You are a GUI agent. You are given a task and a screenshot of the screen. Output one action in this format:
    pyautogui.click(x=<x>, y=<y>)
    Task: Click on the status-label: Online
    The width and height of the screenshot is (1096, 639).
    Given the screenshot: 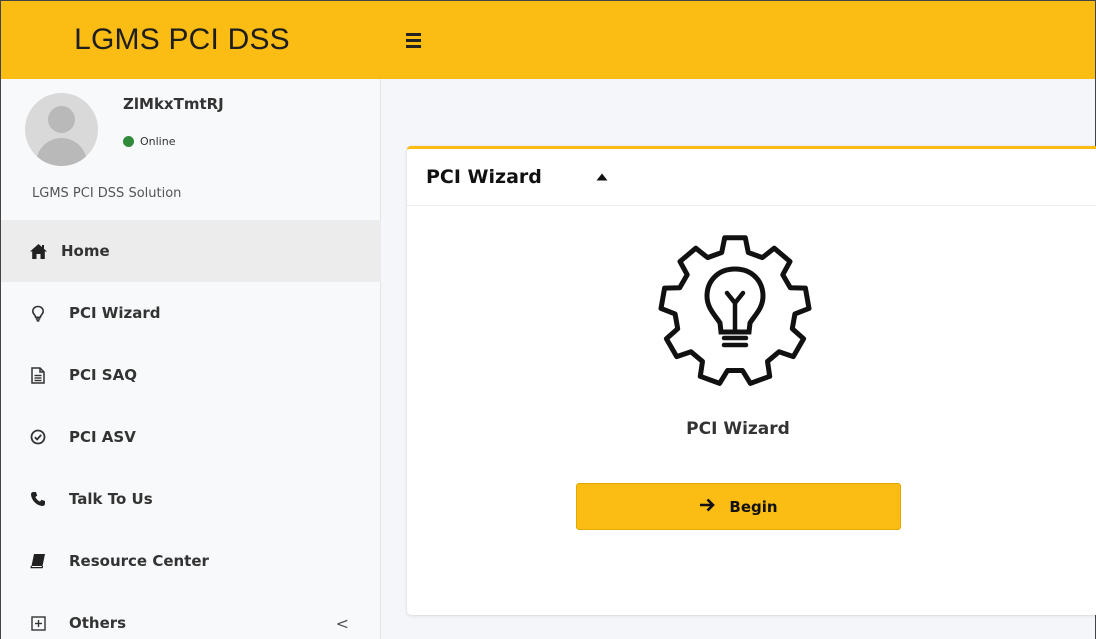 What is the action you would take?
    pyautogui.click(x=158, y=141)
    